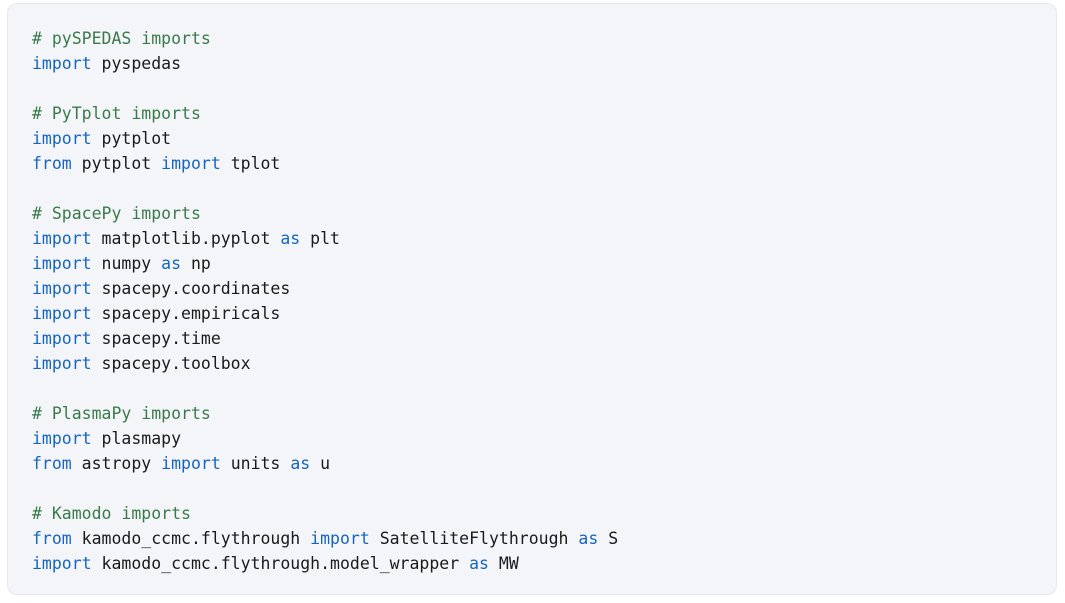 Image resolution: width=1065 pixels, height=603 pixels. What do you see at coordinates (544, 113) in the screenshot?
I see `code-line: # PyTplot imports` at bounding box center [544, 113].